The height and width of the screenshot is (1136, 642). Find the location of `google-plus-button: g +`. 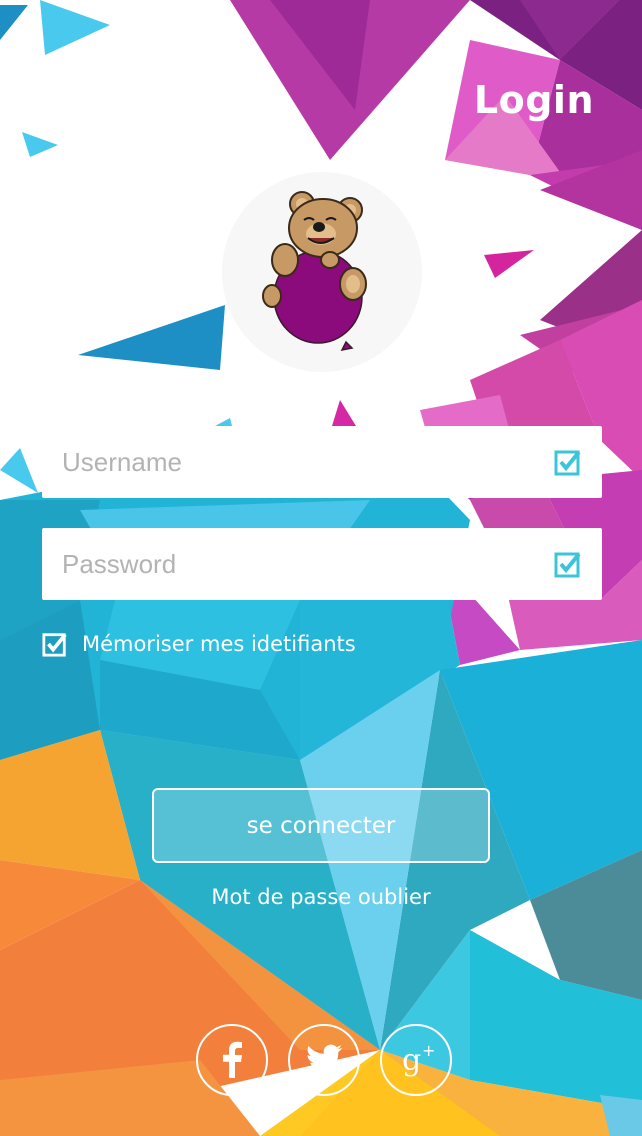

google-plus-button: g + is located at coordinates (416, 1060).